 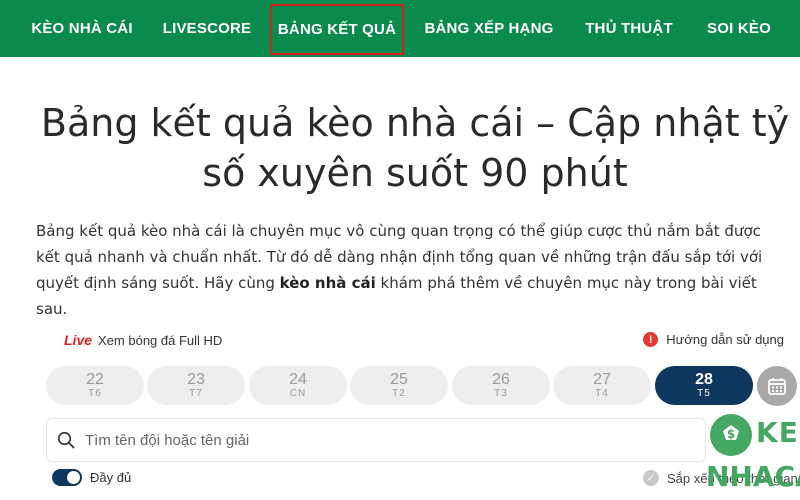 I want to click on soccer-ball-icon: $, so click(x=731, y=435).